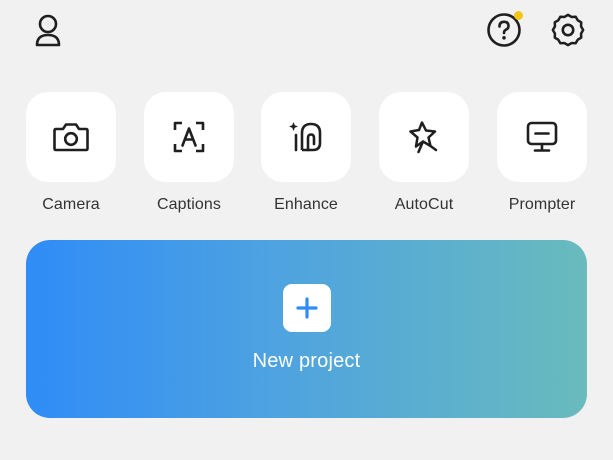 This screenshot has width=613, height=460. What do you see at coordinates (306, 204) in the screenshot?
I see `tool-enhance-label: Enhance` at bounding box center [306, 204].